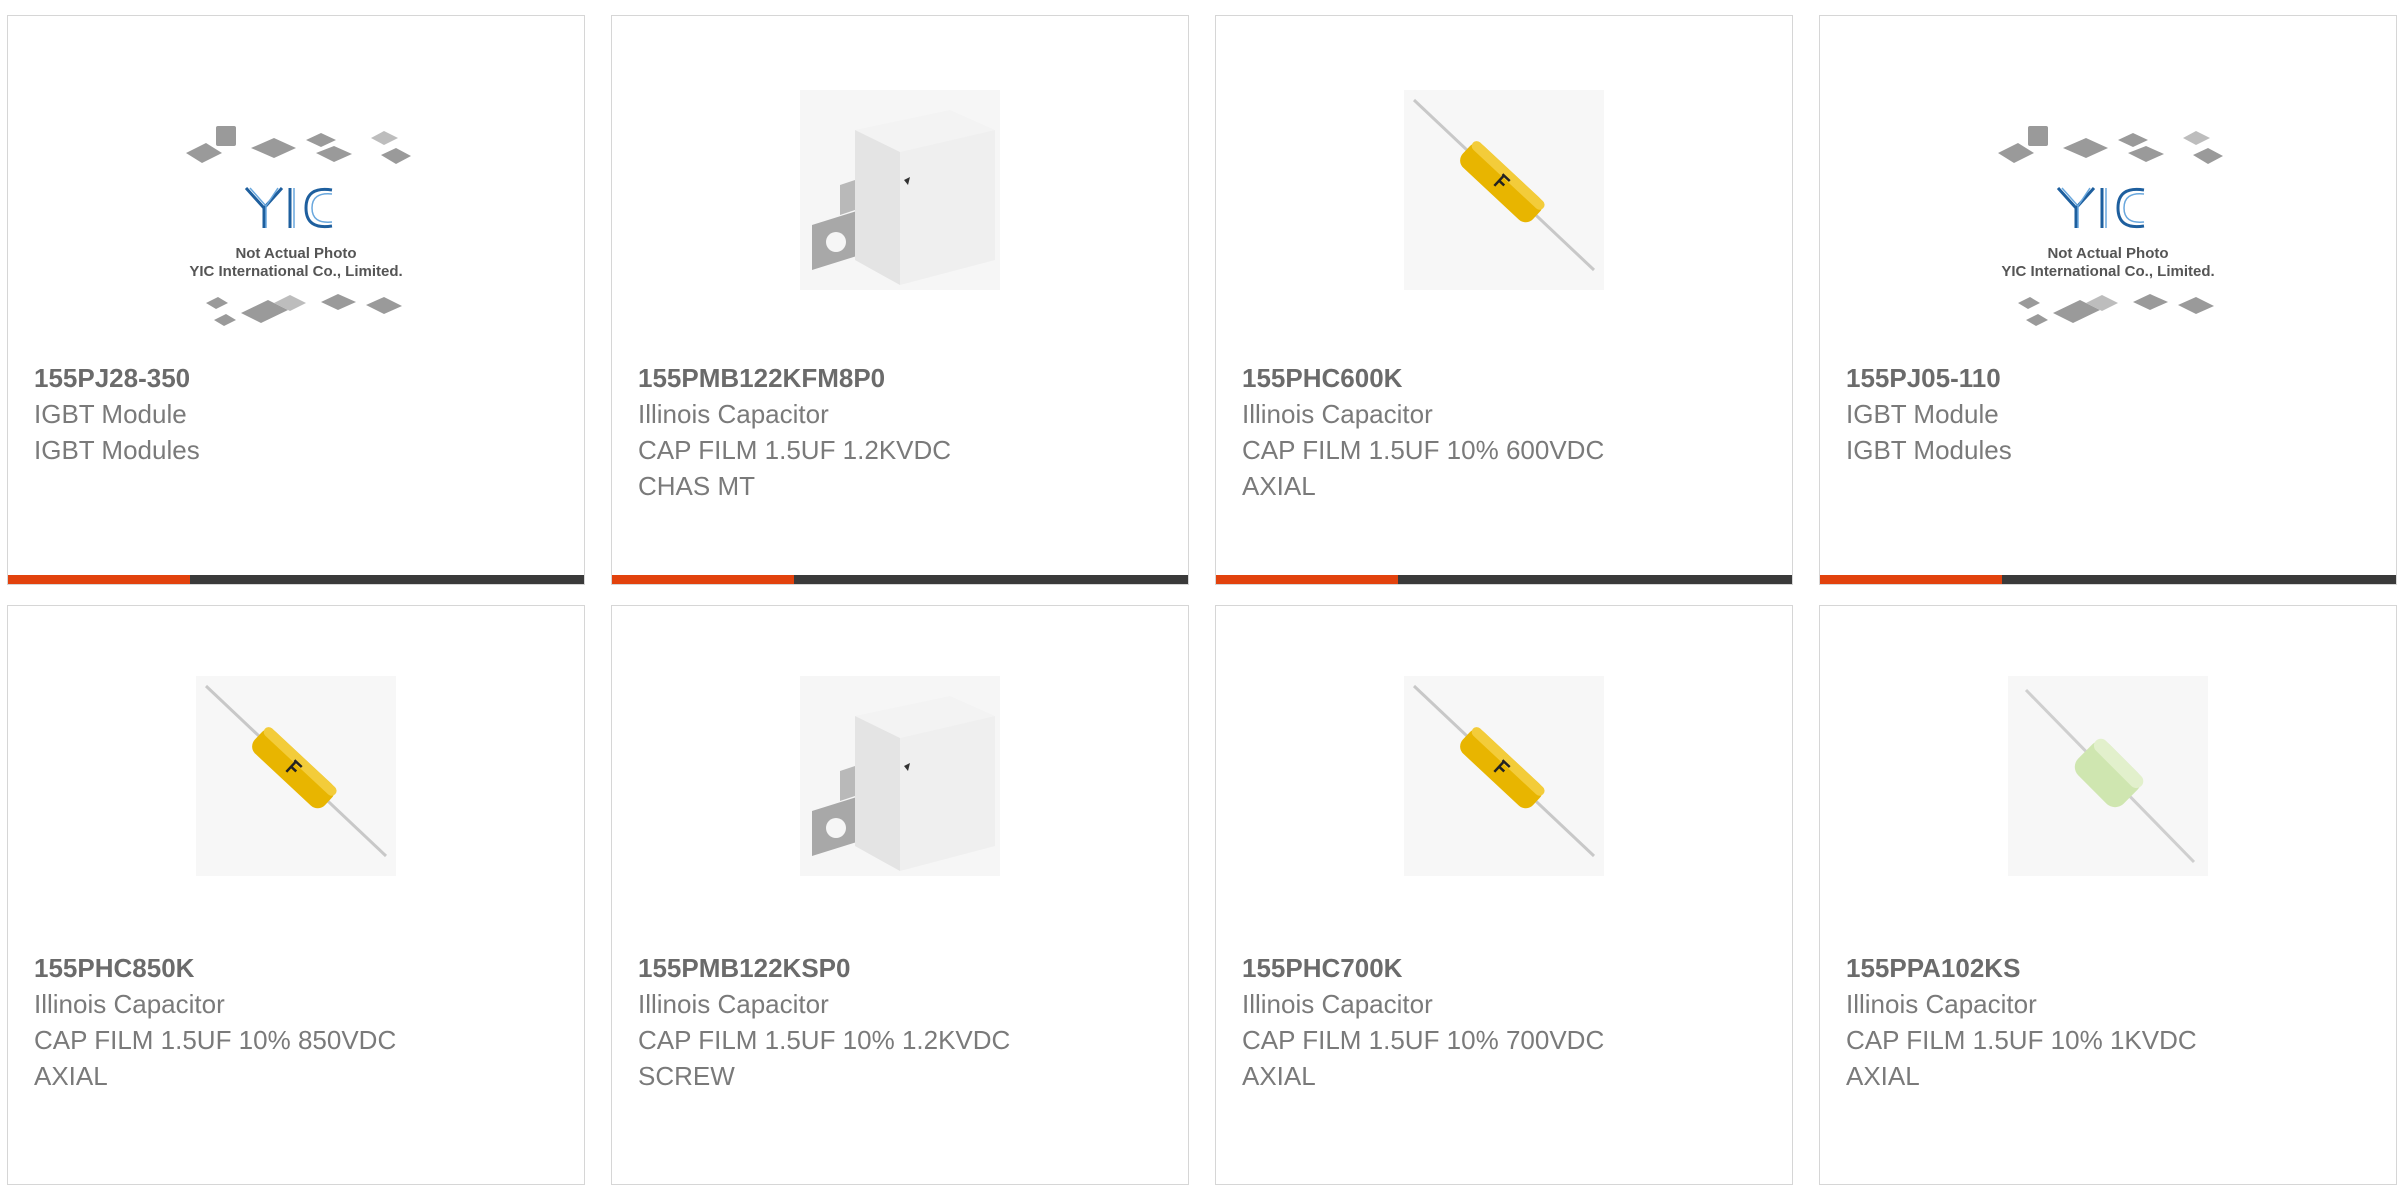  Describe the element at coordinates (1423, 1040) in the screenshot. I see `description: CAP FILM 1.5UF 10% 700VDC` at that location.